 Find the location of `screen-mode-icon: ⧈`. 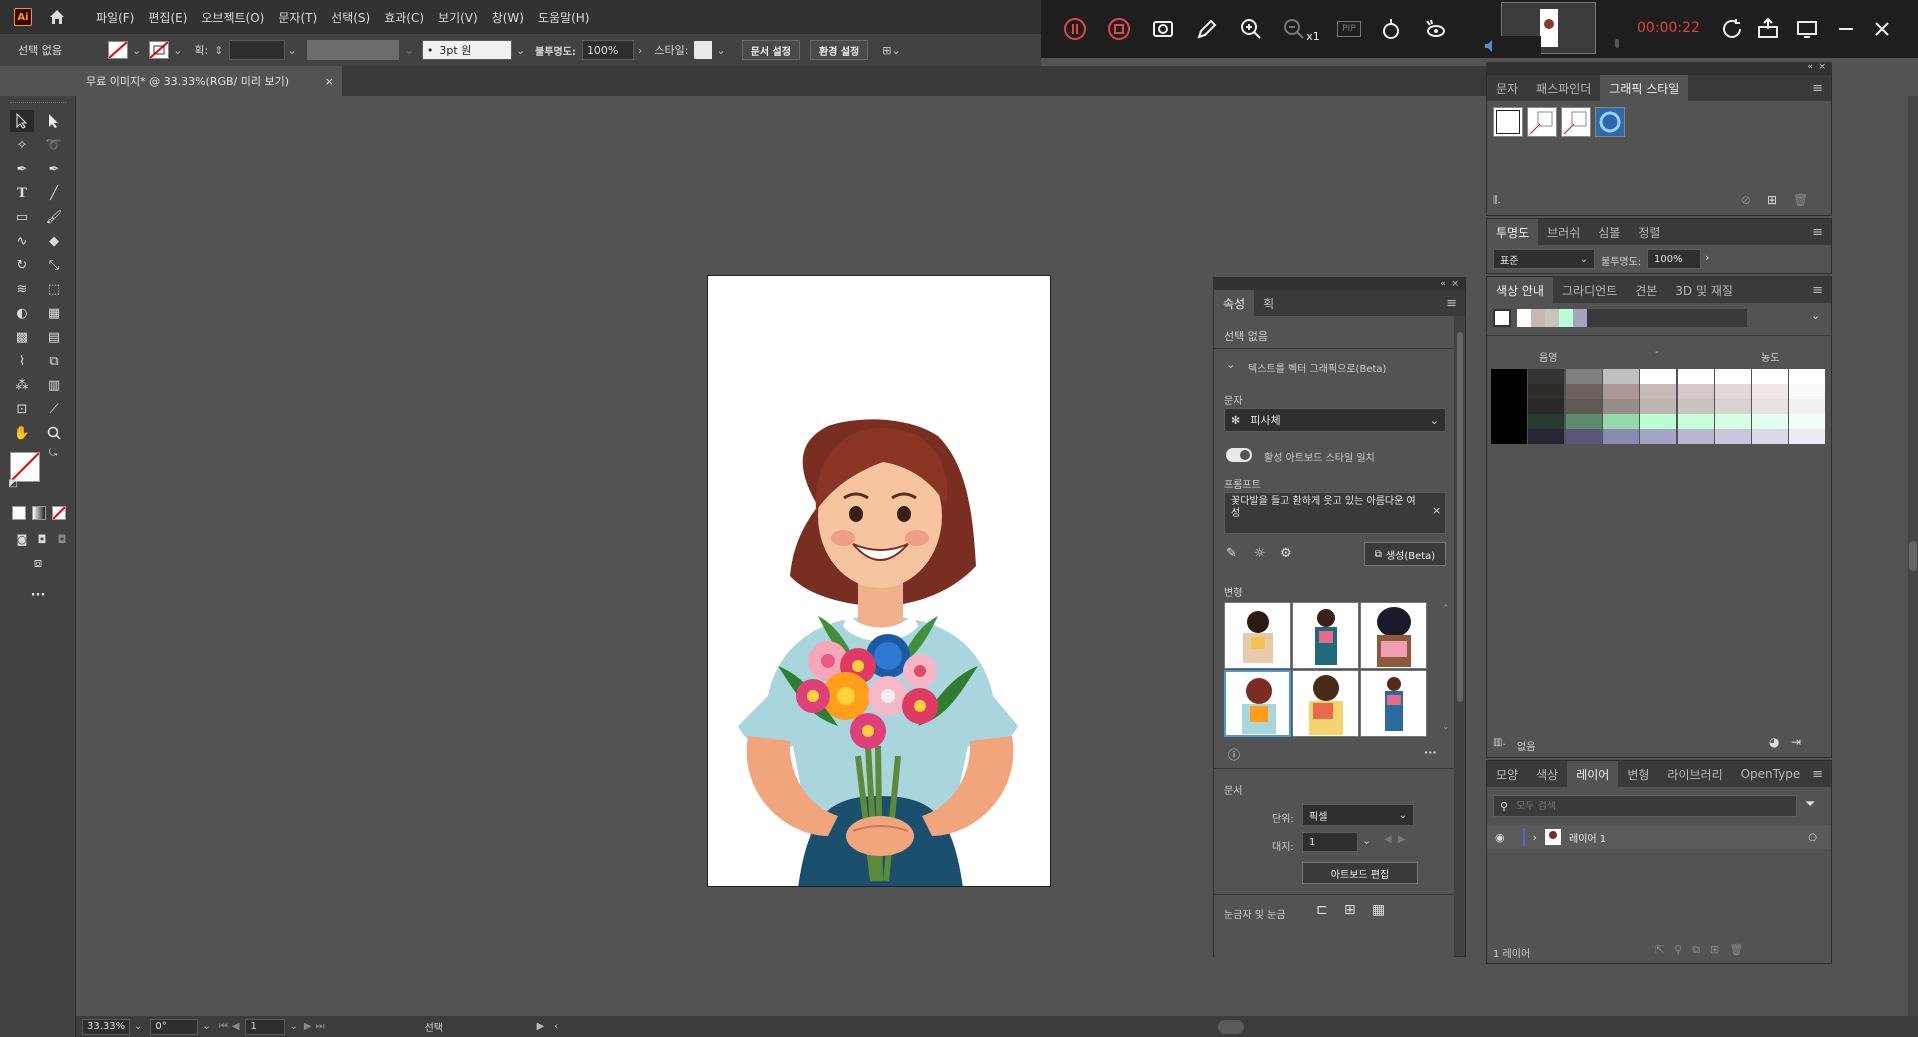

screen-mode-icon: ⧈ is located at coordinates (38, 563).